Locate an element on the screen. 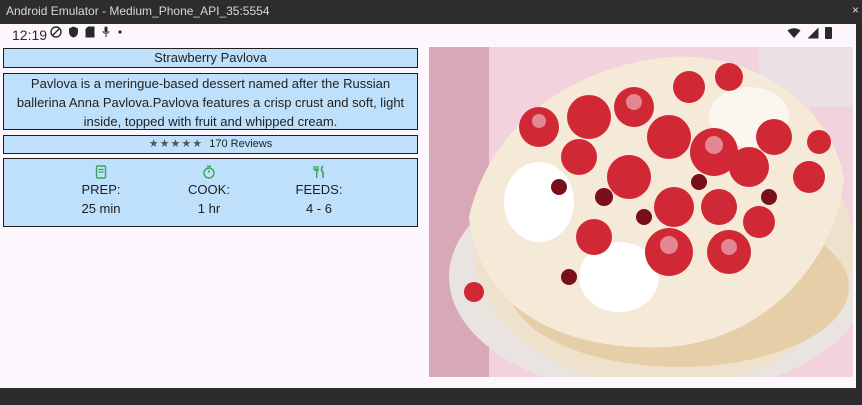 The height and width of the screenshot is (405, 862). close-icon: × is located at coordinates (857, 11).